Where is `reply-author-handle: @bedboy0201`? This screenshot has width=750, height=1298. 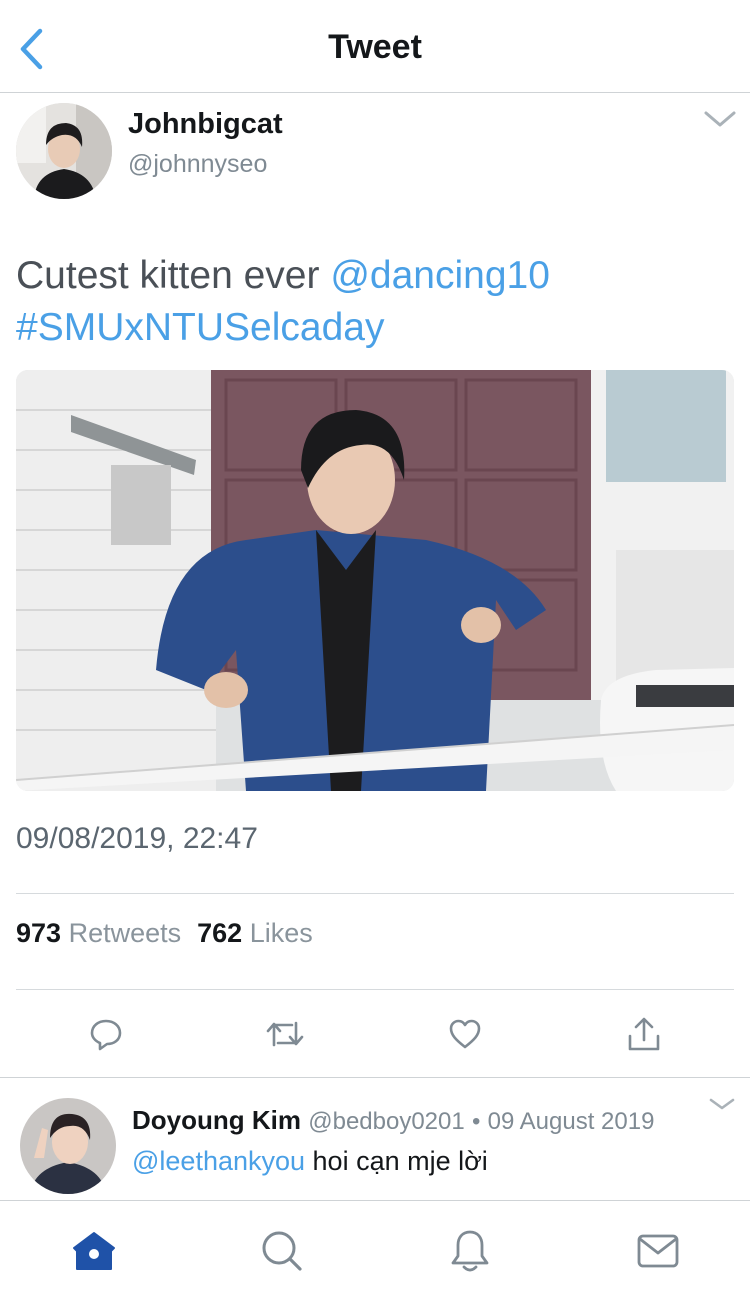 reply-author-handle: @bedboy0201 is located at coordinates (386, 1121).